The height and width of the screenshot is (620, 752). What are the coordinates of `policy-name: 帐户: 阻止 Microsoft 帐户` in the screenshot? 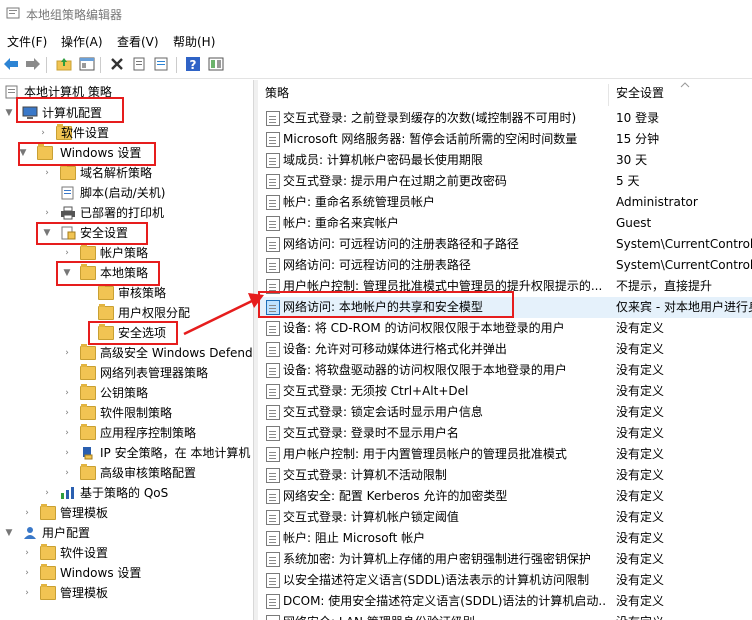 It's located at (354, 538).